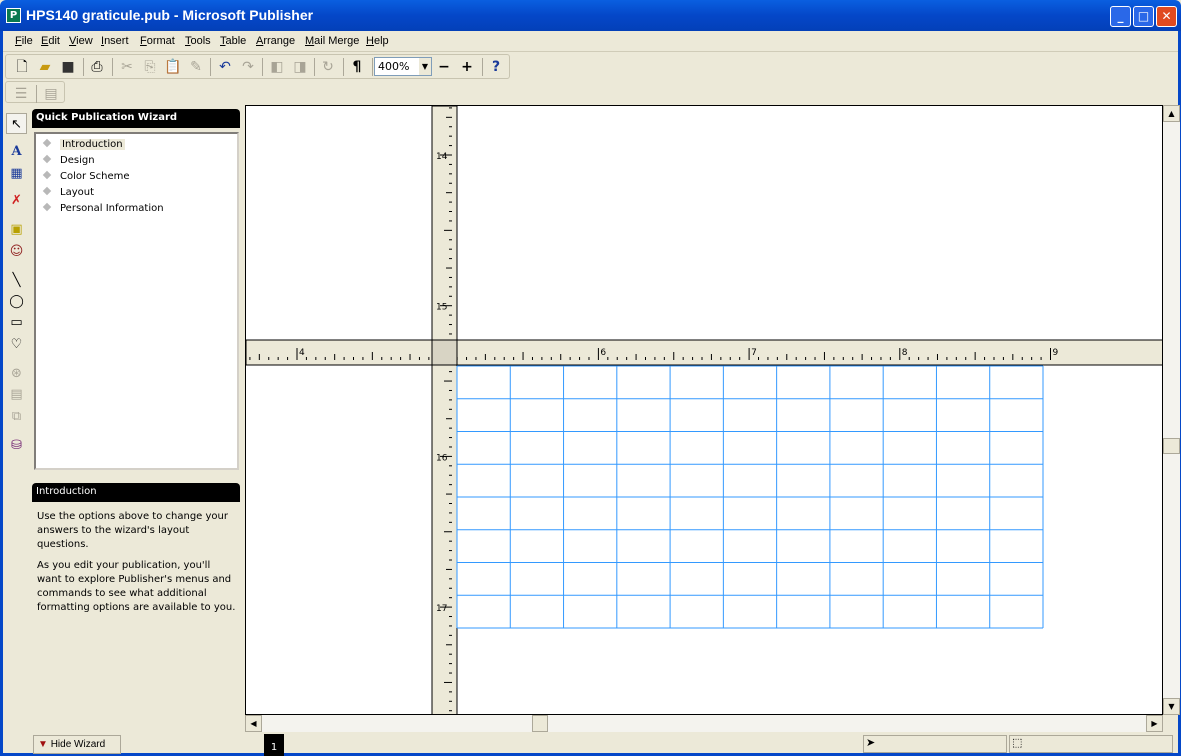 The width and height of the screenshot is (1181, 756). Describe the element at coordinates (704, 723) in the screenshot. I see `horizontal-scrollbar: ◀ ▶` at that location.